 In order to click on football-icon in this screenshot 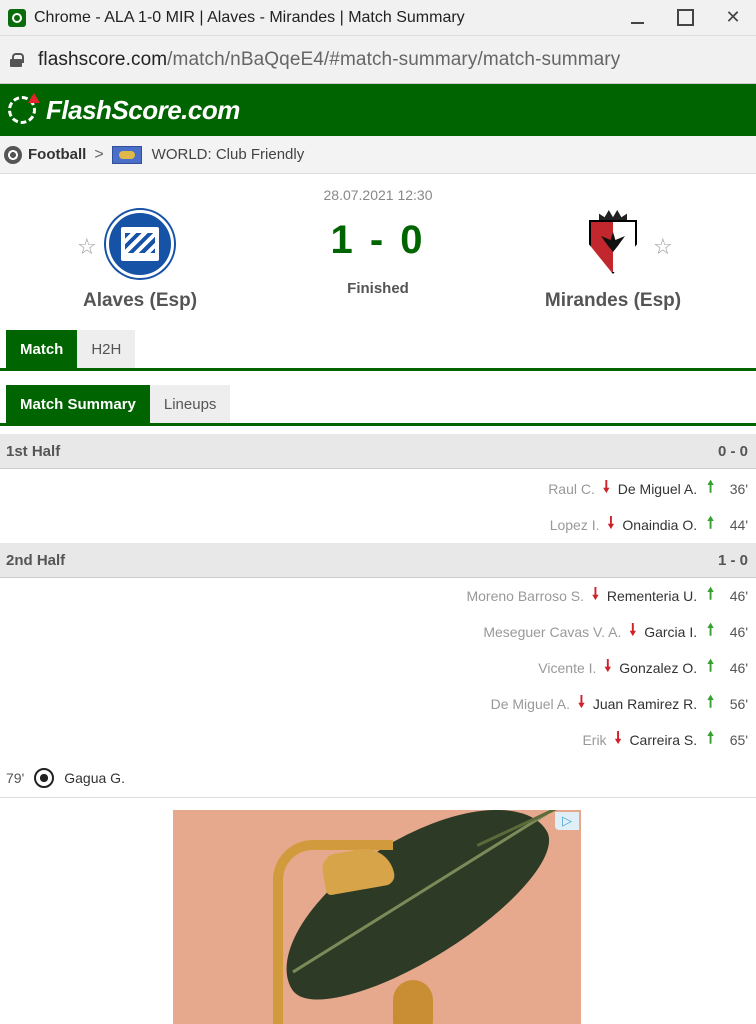, I will do `click(13, 154)`.